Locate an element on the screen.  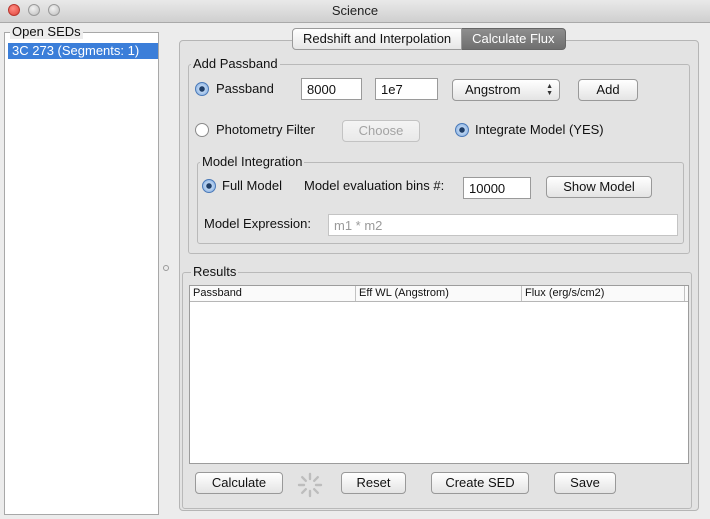
reset-button: Reset is located at coordinates (373, 483).